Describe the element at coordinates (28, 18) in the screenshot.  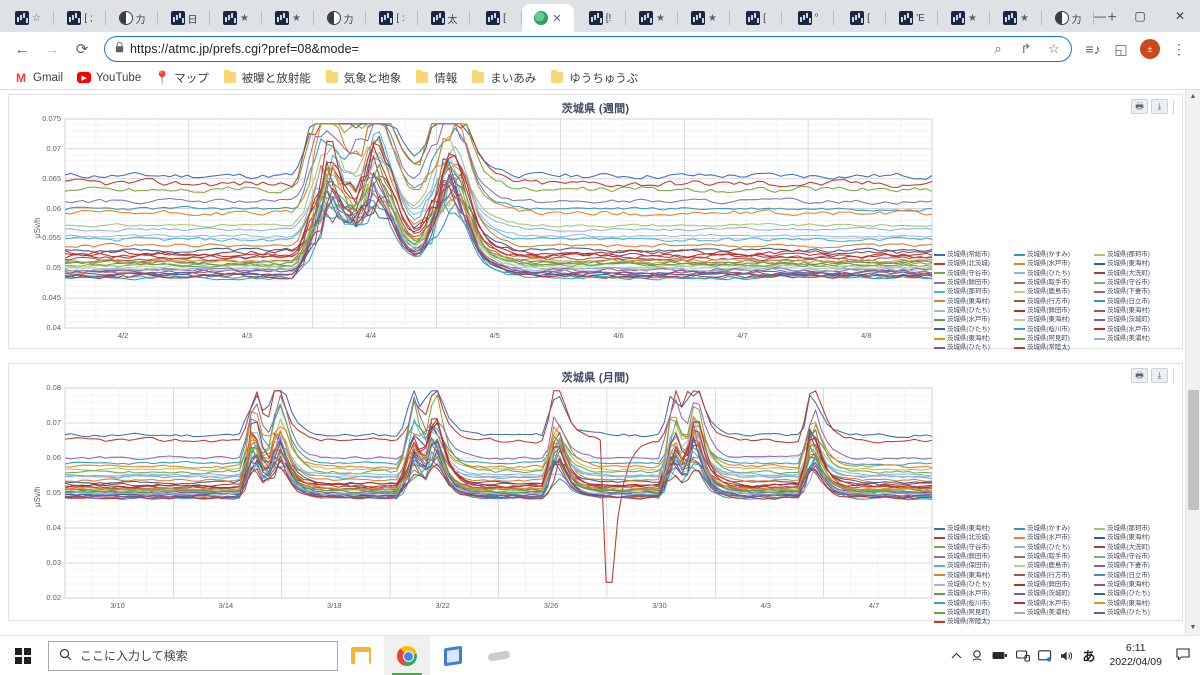
I see `browser-tab: ☆` at that location.